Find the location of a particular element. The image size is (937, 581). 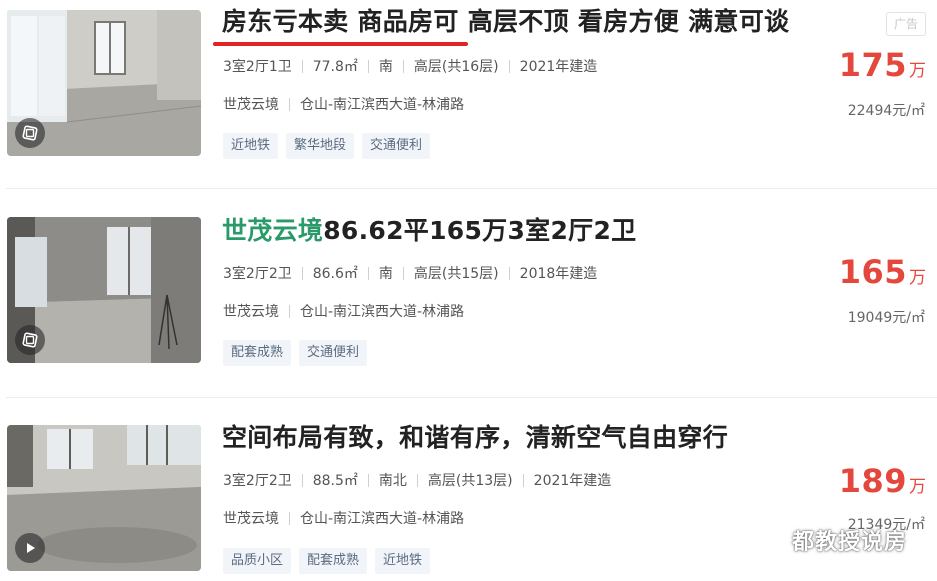

meta-area: 86.6㎡ is located at coordinates (335, 274).